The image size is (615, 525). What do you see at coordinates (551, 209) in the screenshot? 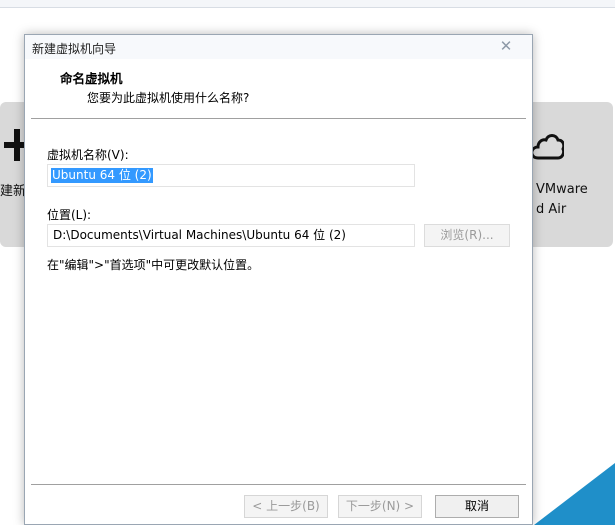
I see `connect-vcloud-label-line2: d Air` at bounding box center [551, 209].